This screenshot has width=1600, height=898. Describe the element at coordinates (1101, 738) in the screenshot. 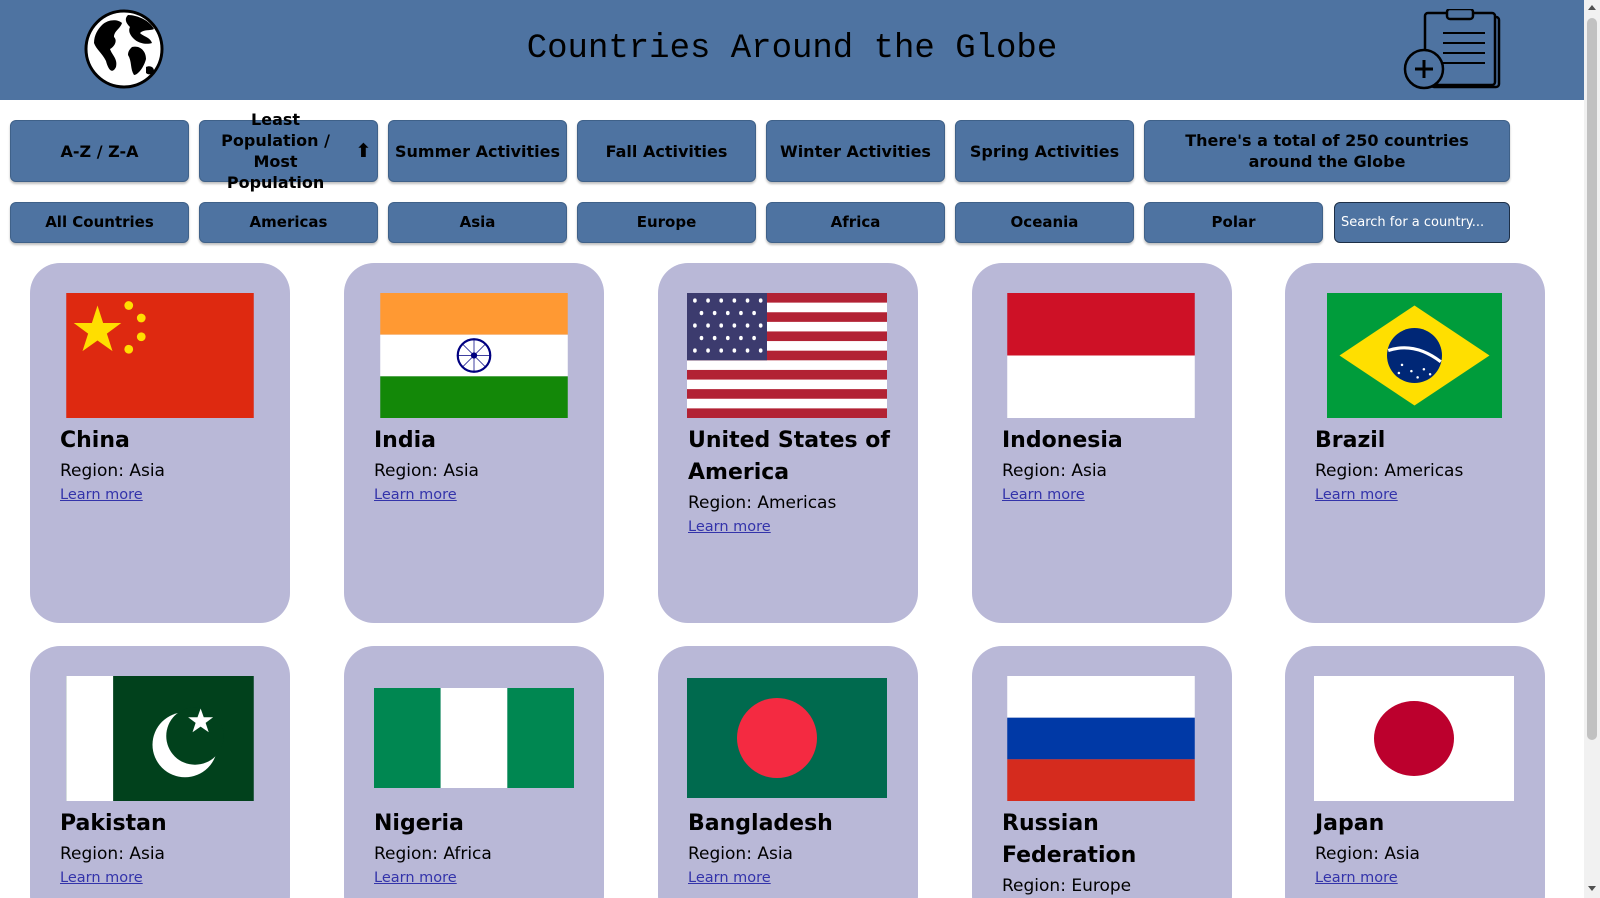

I see `russia-flag-icon` at that location.